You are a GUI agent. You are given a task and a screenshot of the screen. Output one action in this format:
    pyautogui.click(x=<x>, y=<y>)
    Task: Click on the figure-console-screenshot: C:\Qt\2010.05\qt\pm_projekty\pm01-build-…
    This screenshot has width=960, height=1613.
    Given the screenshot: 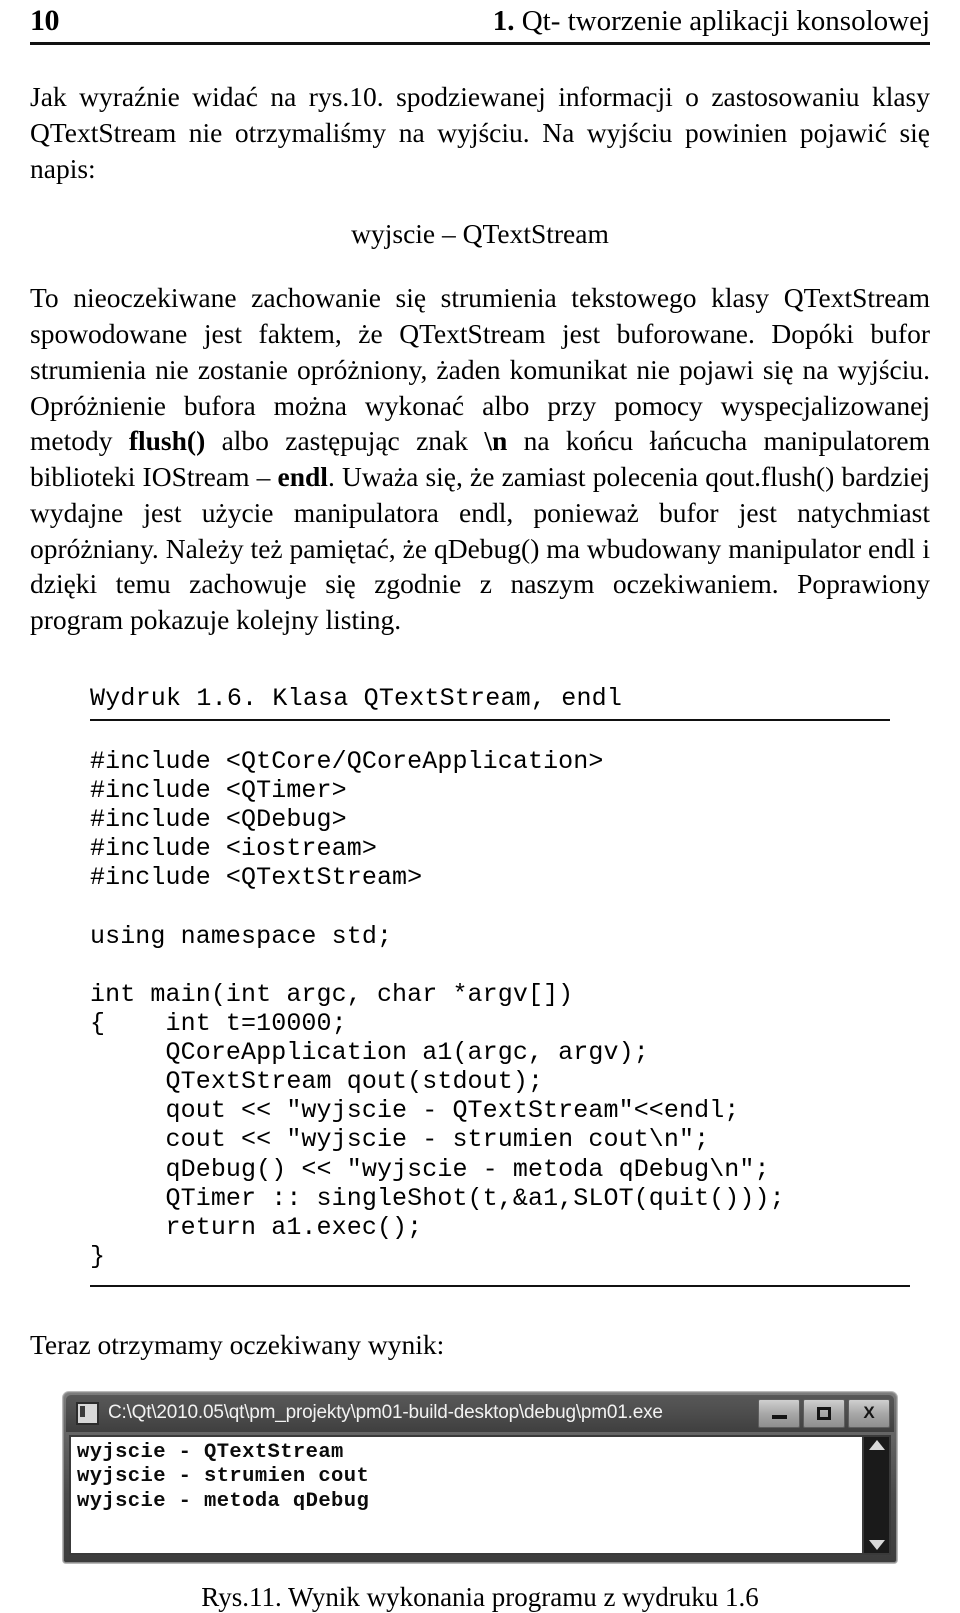 What is the action you would take?
    pyautogui.click(x=480, y=1477)
    